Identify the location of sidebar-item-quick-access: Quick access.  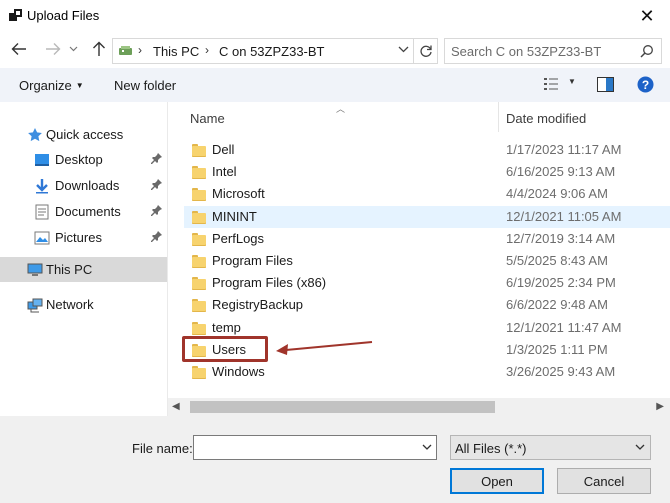
(83, 134).